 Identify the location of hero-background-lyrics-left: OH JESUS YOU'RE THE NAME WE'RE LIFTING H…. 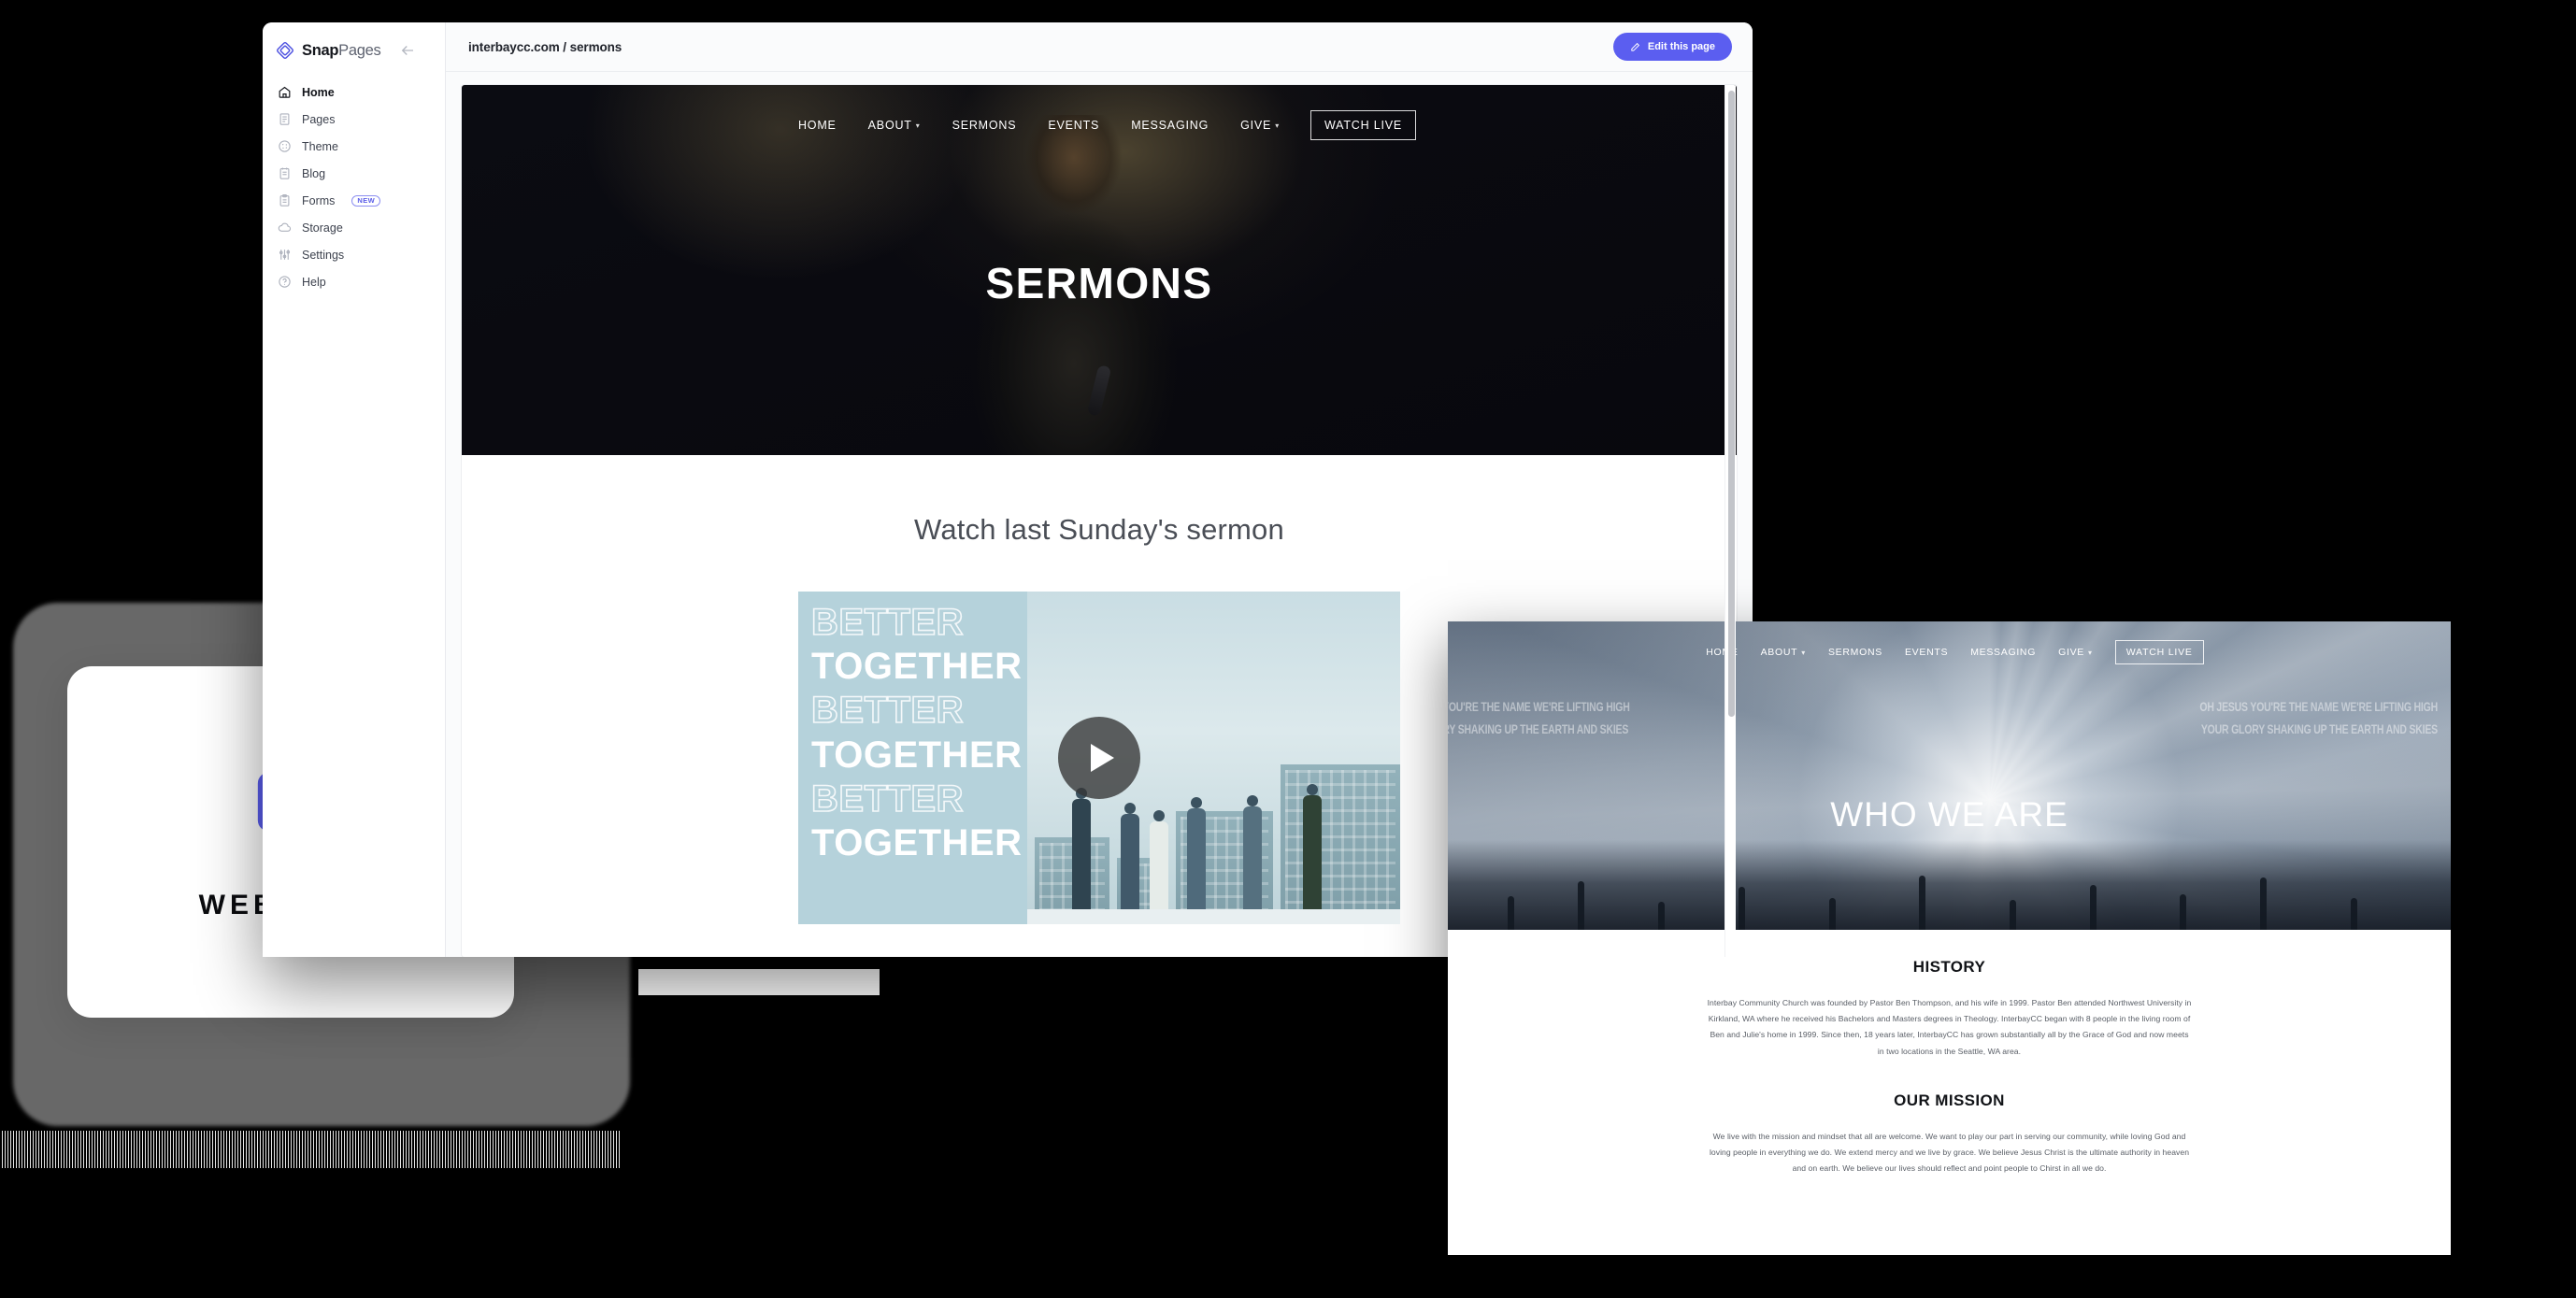
(1539, 718).